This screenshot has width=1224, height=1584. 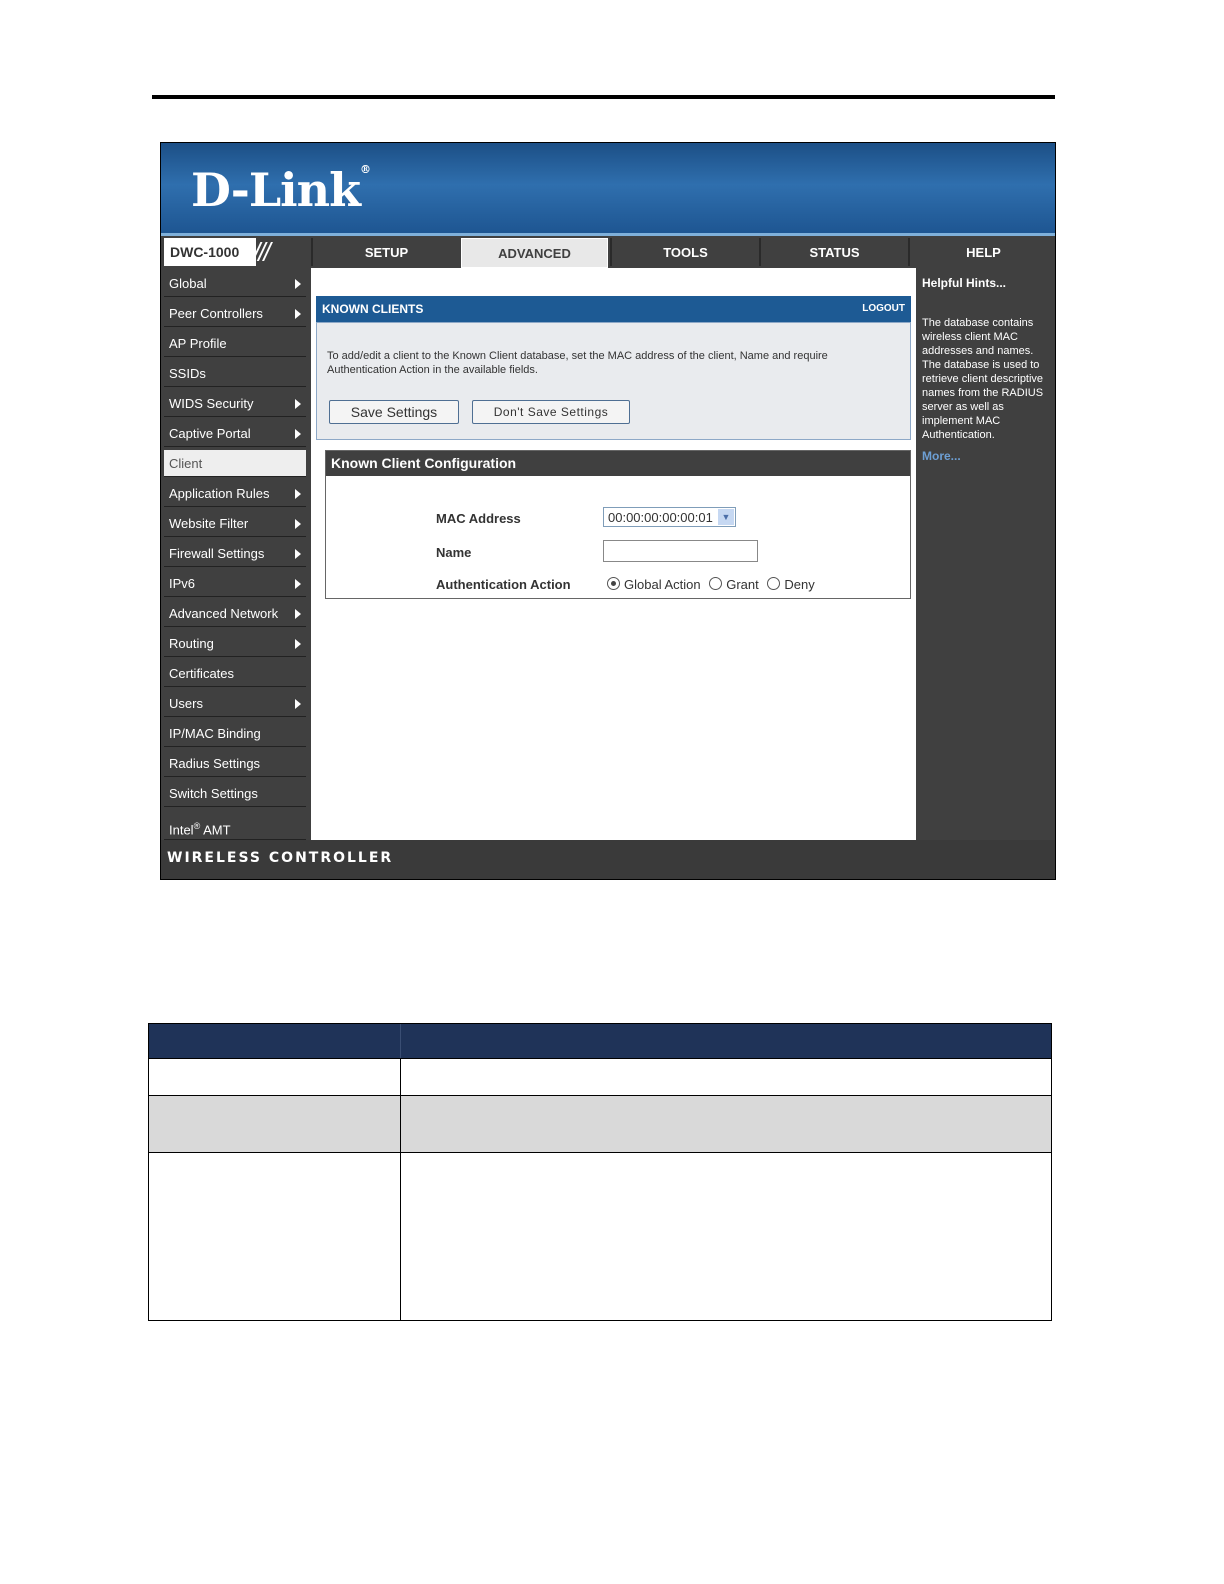 I want to click on sidebar-item-wids-security: WIDS Security, so click(x=235, y=403).